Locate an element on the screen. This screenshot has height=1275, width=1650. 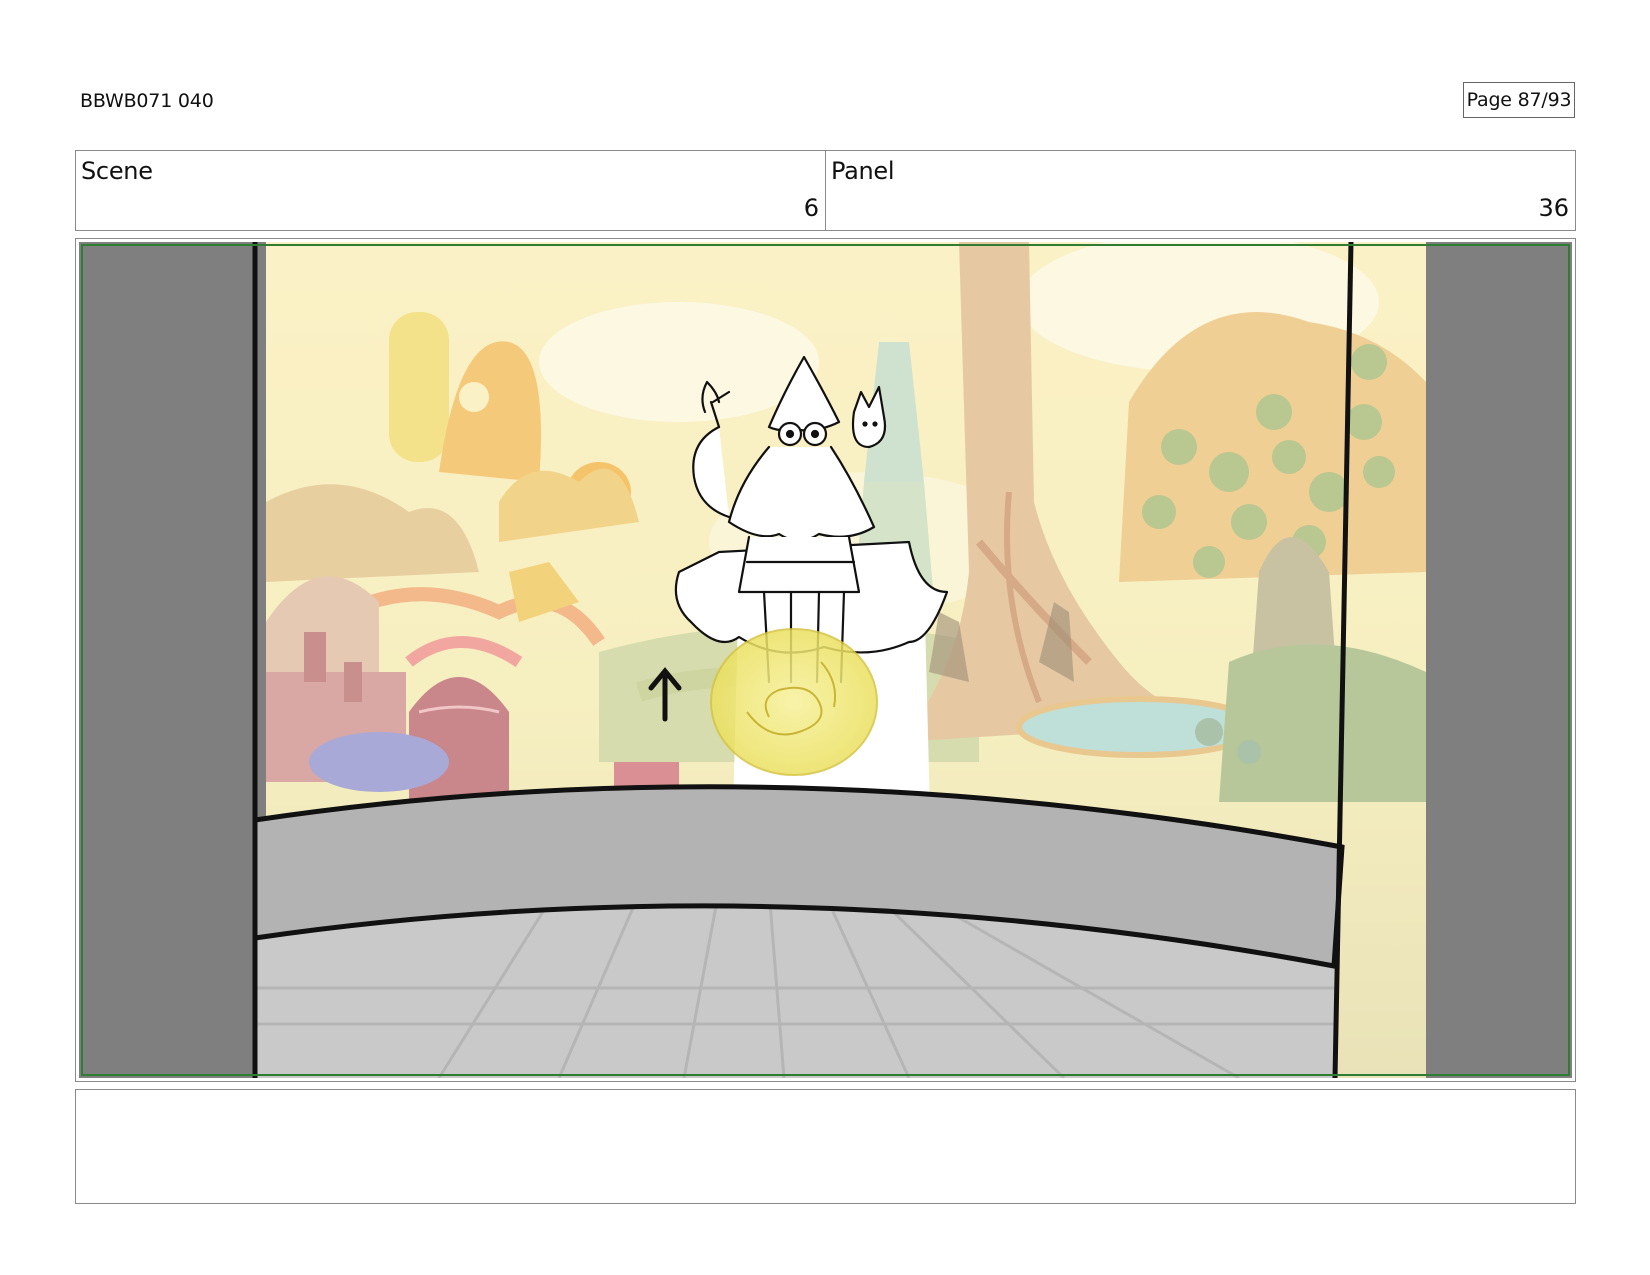
notes-box is located at coordinates (825, 1146).